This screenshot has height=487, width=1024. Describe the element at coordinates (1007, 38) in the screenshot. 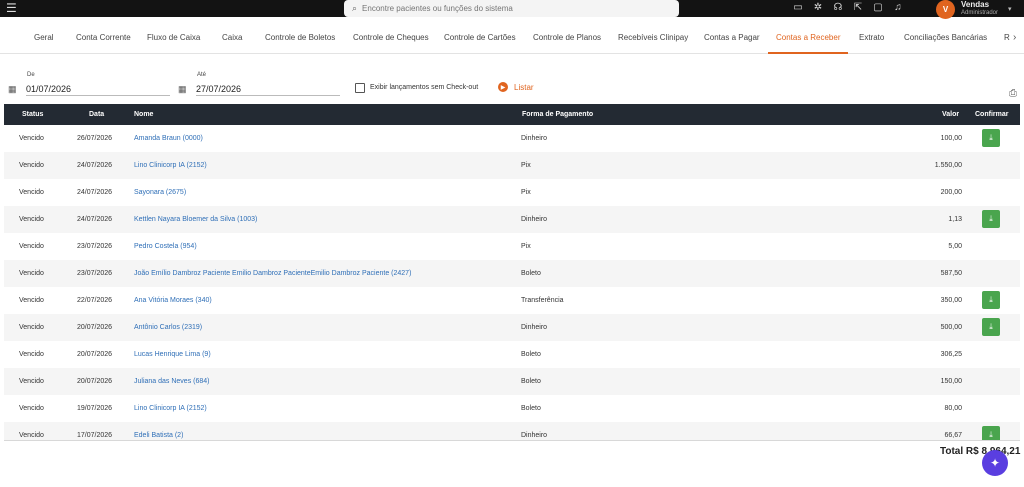

I see `tab-truncated: R` at that location.